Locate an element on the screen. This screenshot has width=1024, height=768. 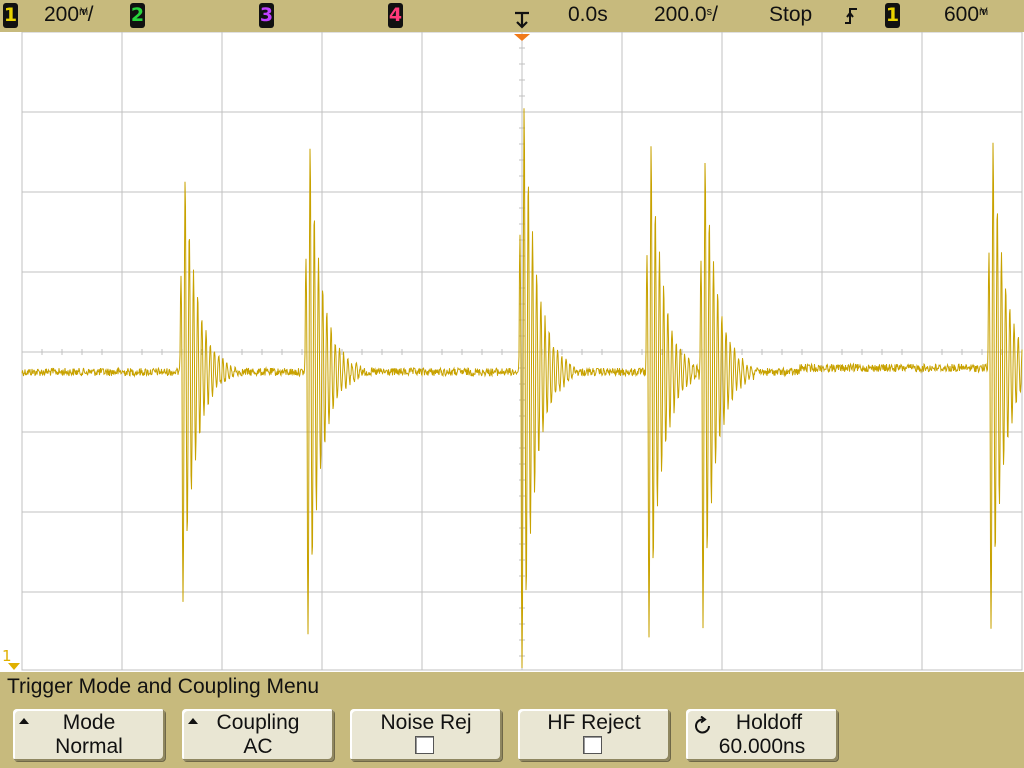
hf-reject-softkey: HF Reject is located at coordinates (594, 735).